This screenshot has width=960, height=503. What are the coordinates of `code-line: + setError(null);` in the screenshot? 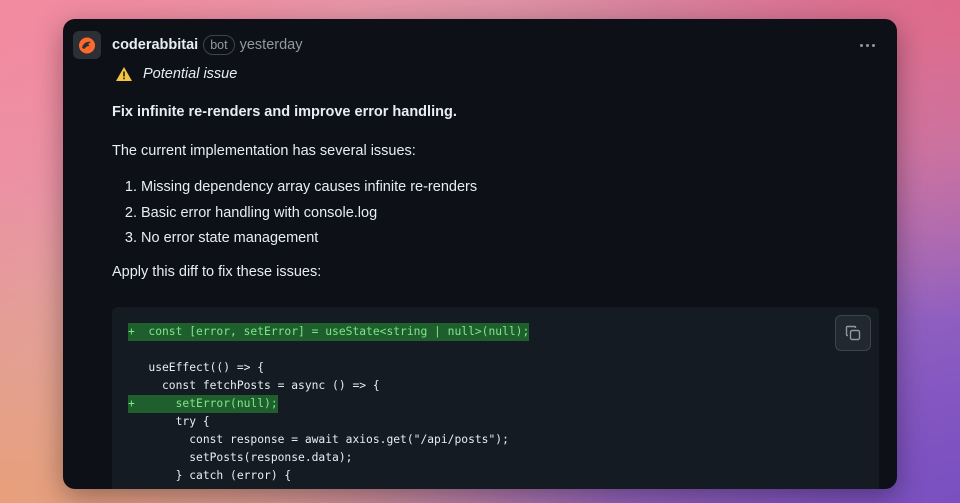 It's located at (328, 404).